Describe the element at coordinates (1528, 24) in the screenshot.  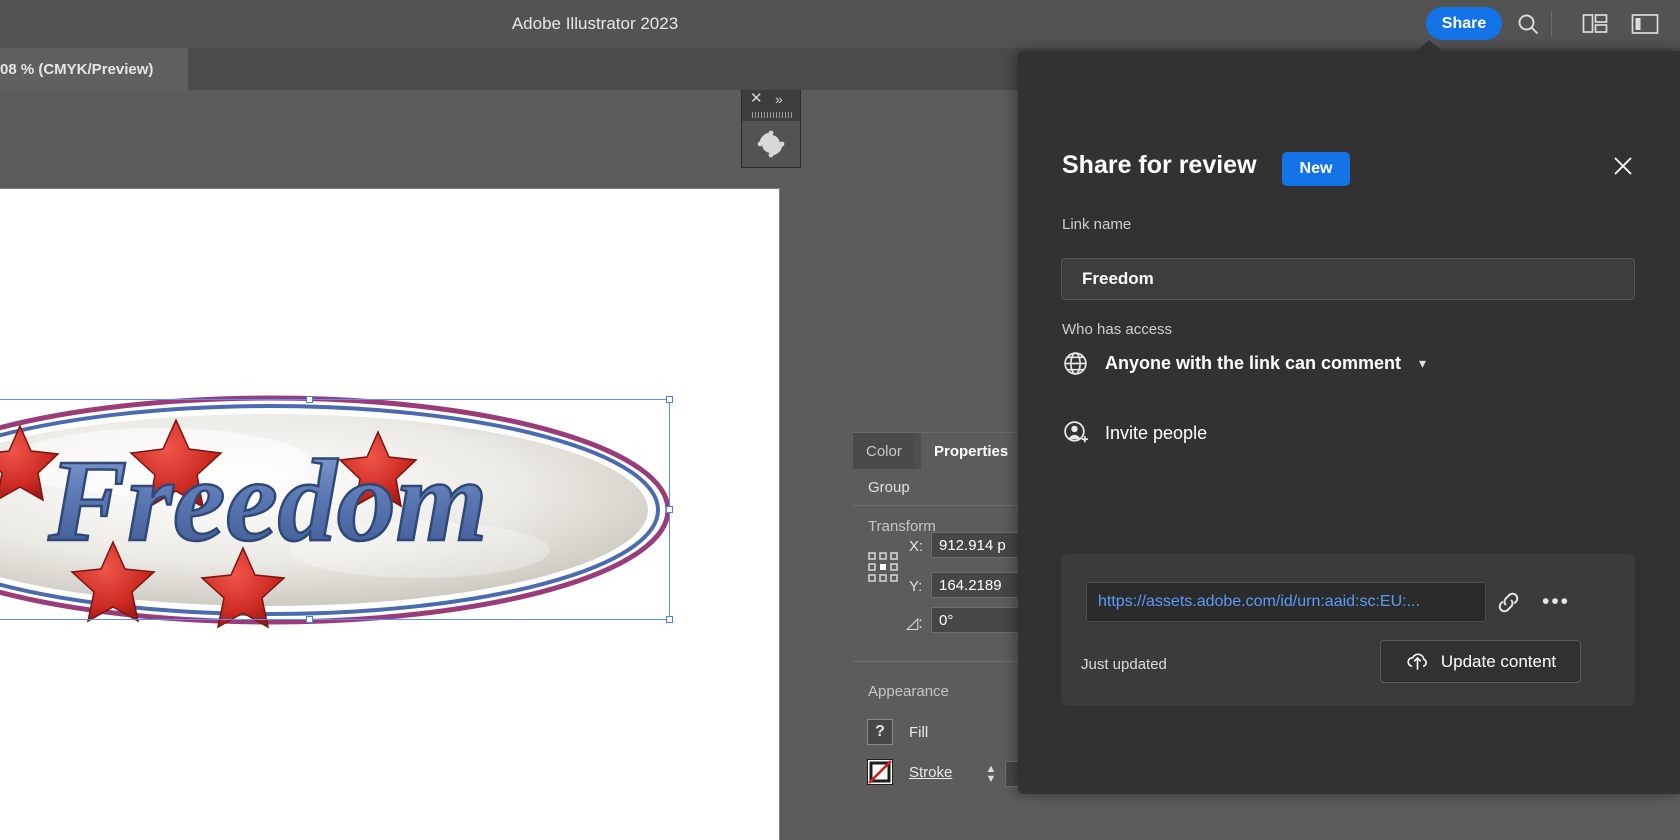
I see `search-icon` at that location.